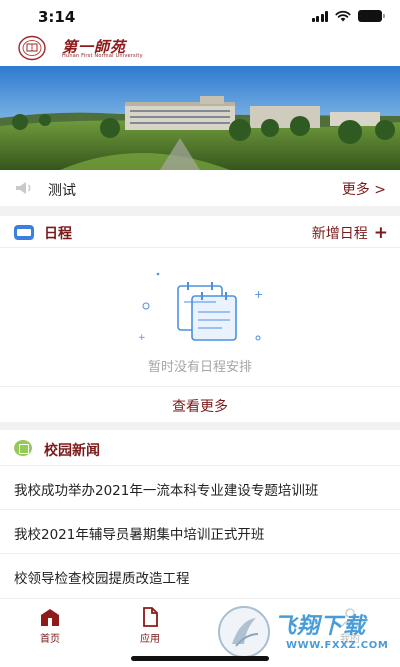 This screenshot has width=400, height=667. I want to click on watermark-brand: 飞翔下载, so click(320, 626).